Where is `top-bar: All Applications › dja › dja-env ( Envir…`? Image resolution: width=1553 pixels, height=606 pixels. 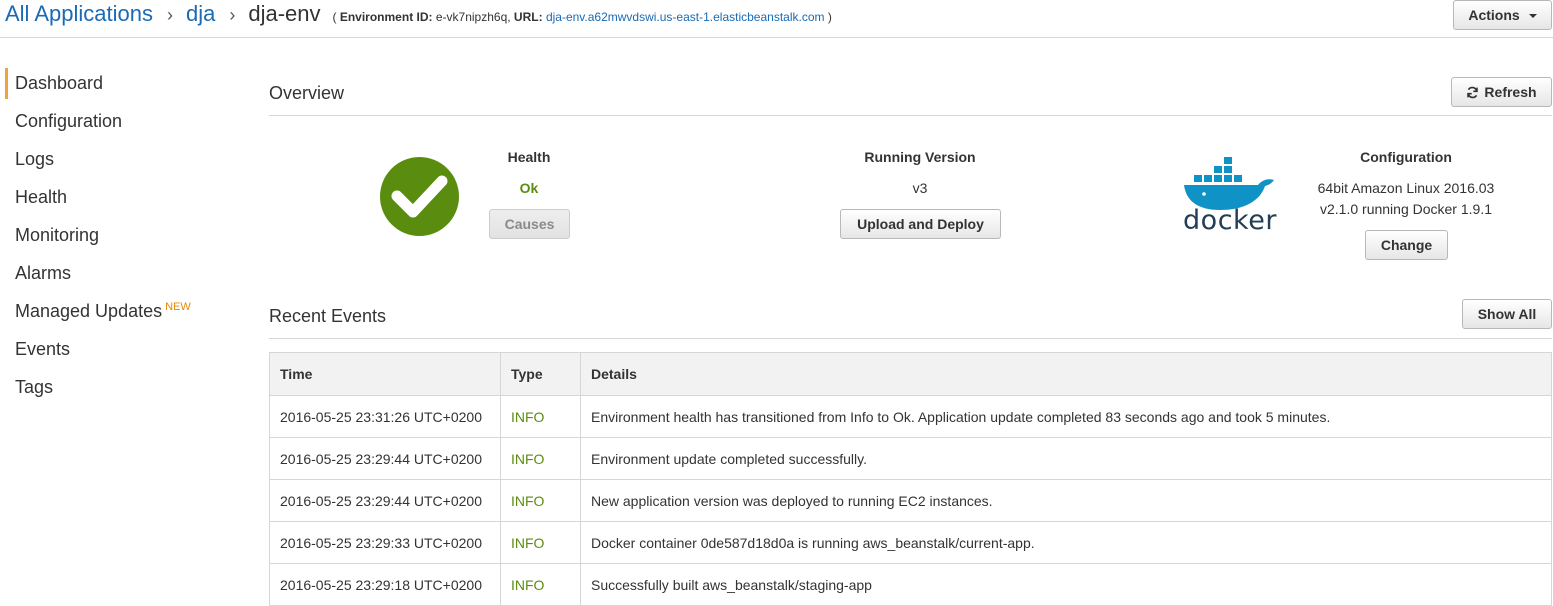 top-bar: All Applications › dja › dja-env ( Envir… is located at coordinates (776, 19).